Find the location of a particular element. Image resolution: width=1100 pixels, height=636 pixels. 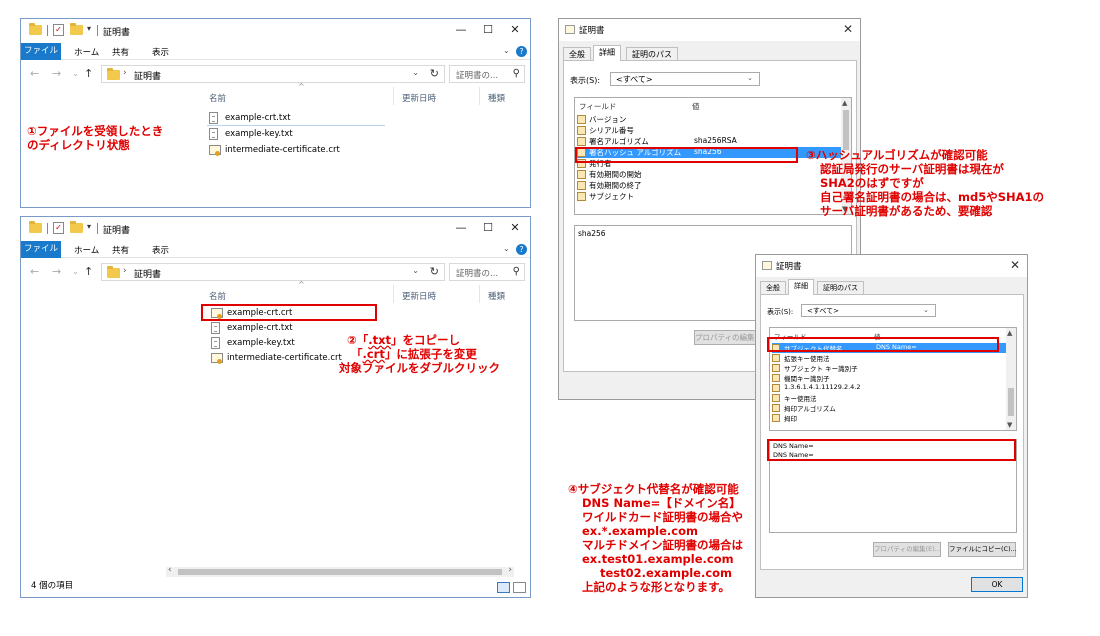

horizontal-scrollbar: ‹ › is located at coordinates (340, 571).